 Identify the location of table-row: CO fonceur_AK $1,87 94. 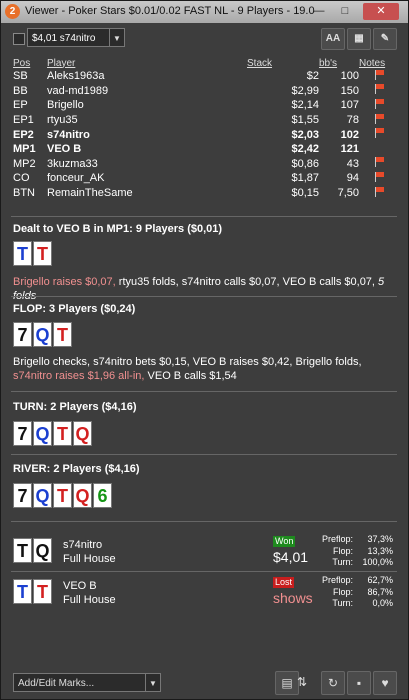
(206, 178).